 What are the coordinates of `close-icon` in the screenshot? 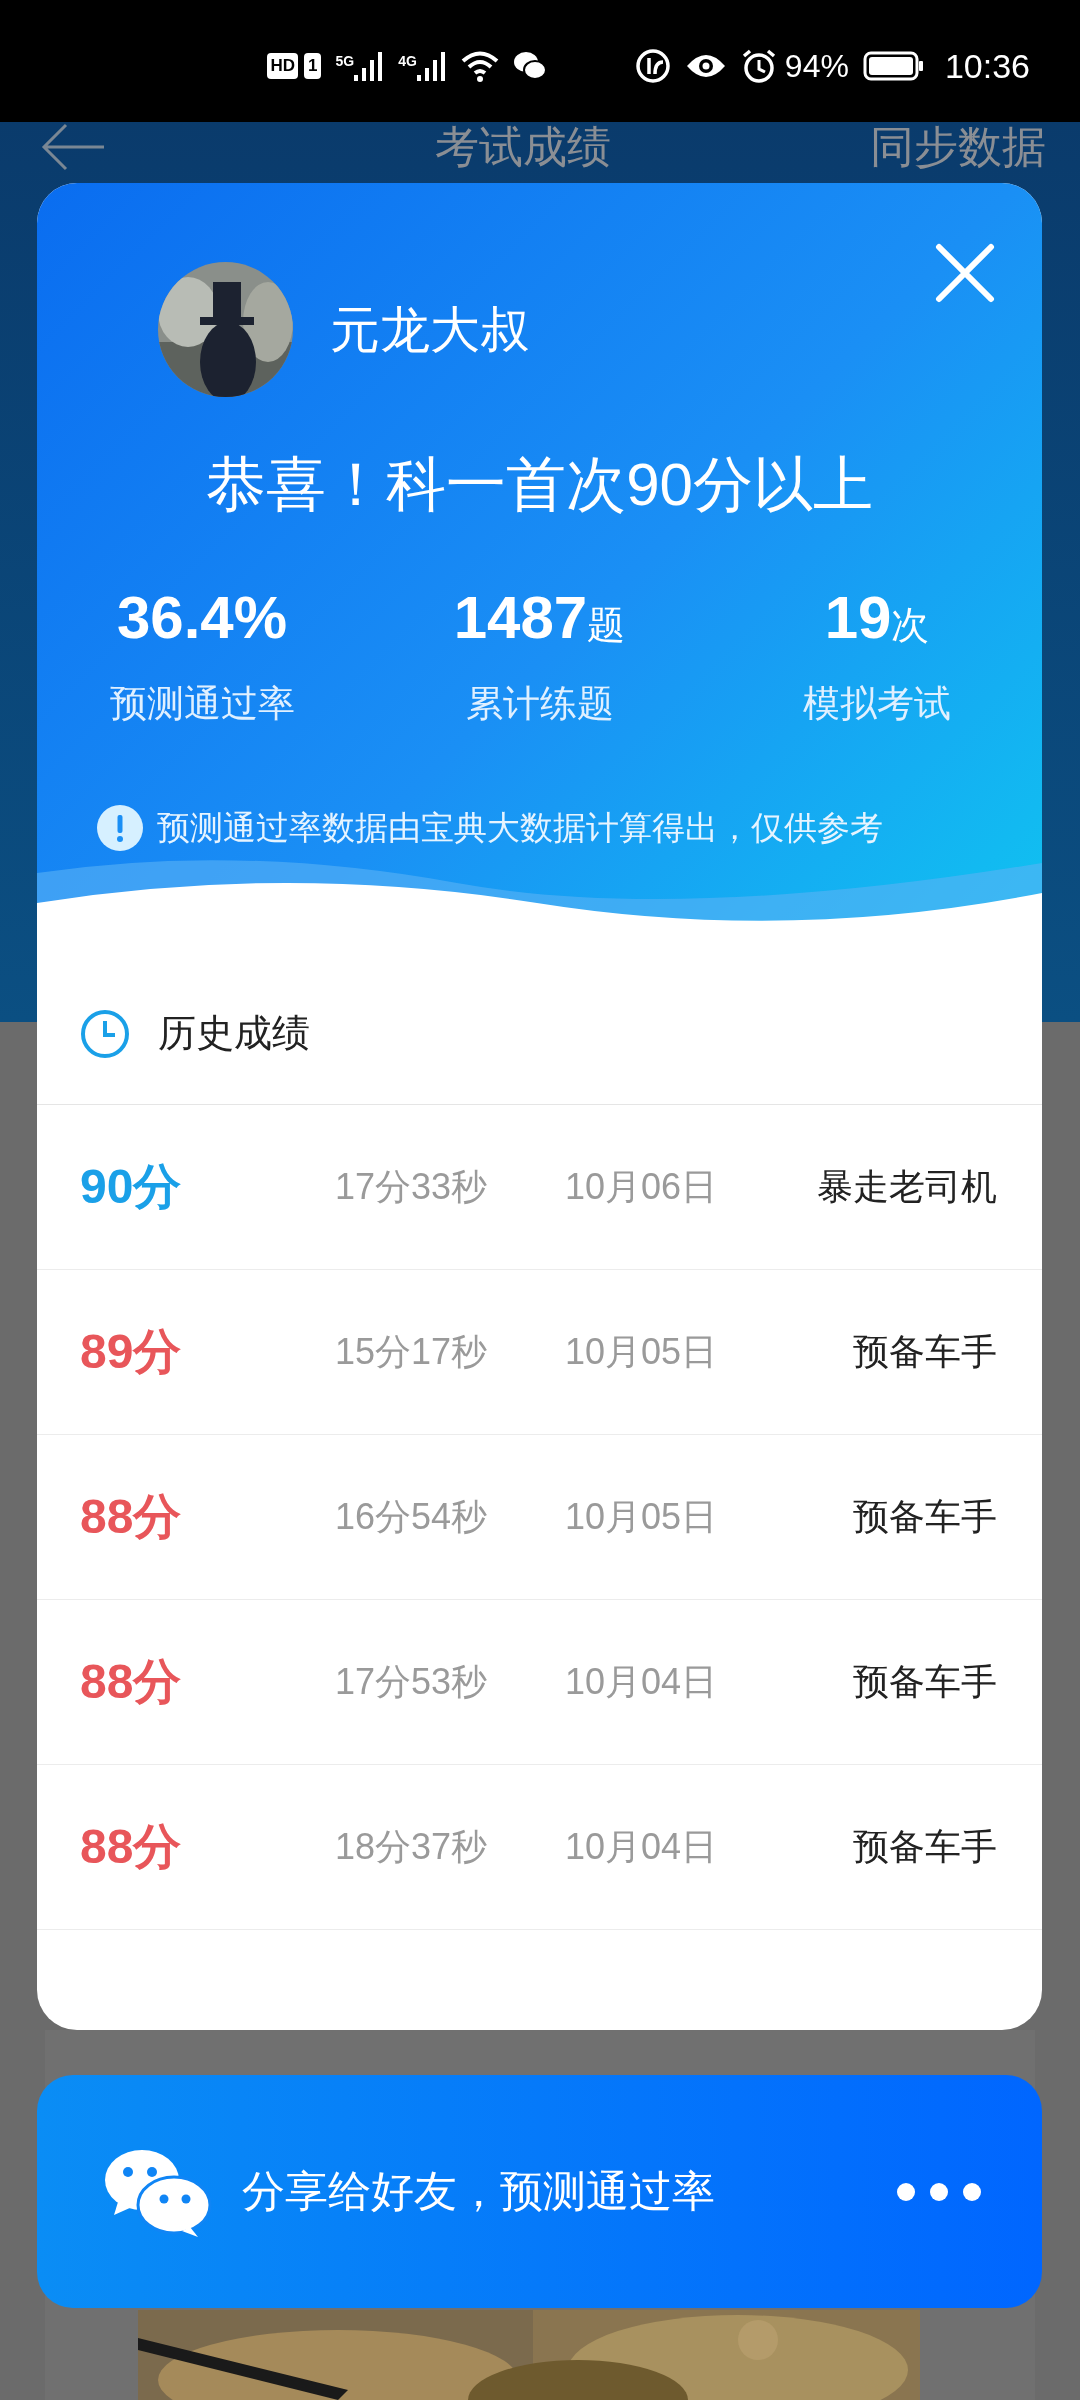 It's located at (965, 273).